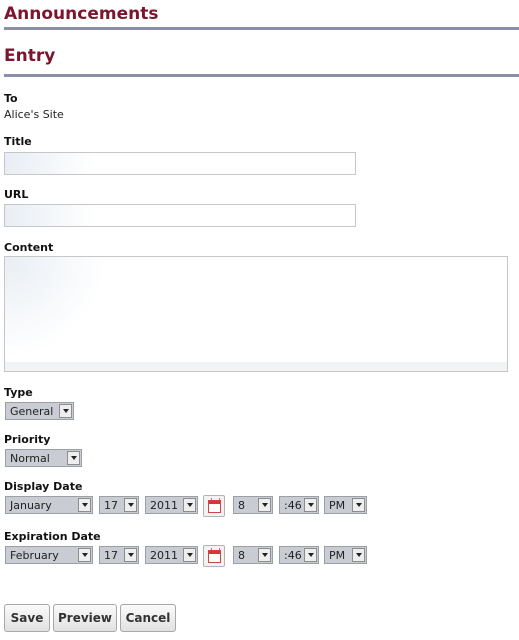 This screenshot has height=640, width=519. I want to click on display-day-value: 17, so click(111, 505).